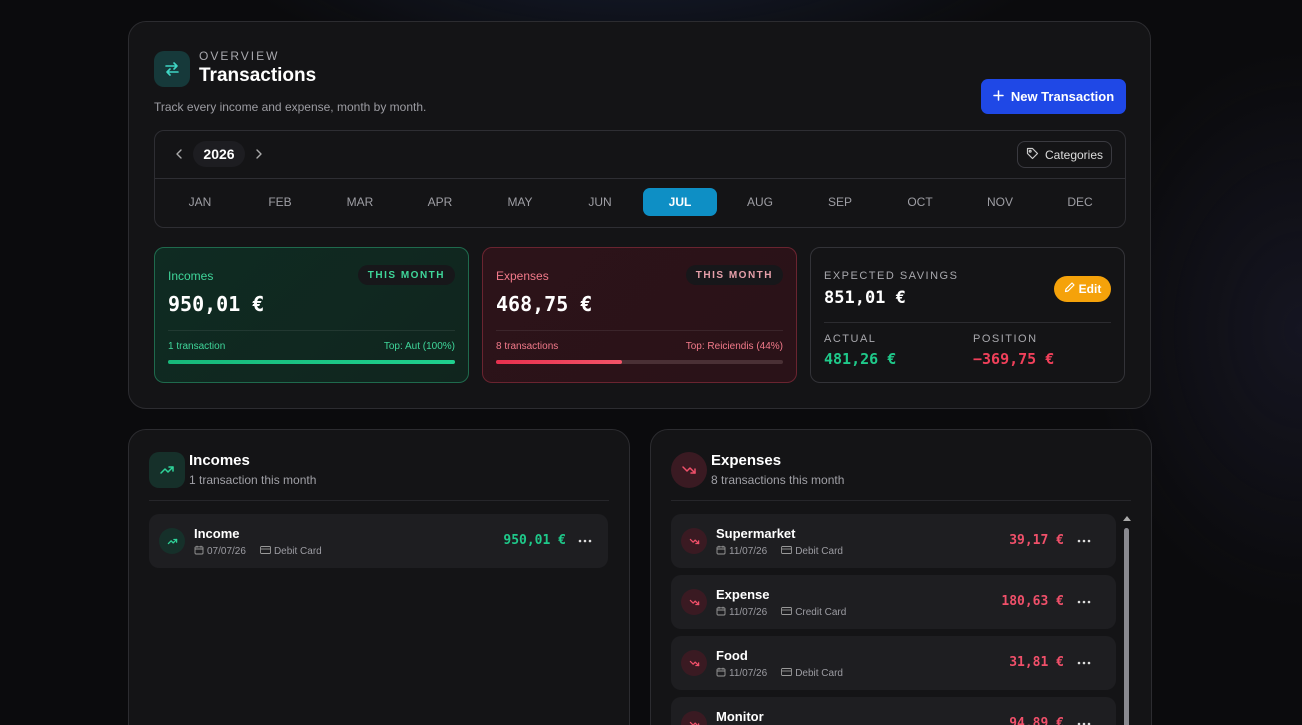 The height and width of the screenshot is (725, 1302). What do you see at coordinates (1036, 720) in the screenshot?
I see `transaction-amount: 94,89 €` at bounding box center [1036, 720].